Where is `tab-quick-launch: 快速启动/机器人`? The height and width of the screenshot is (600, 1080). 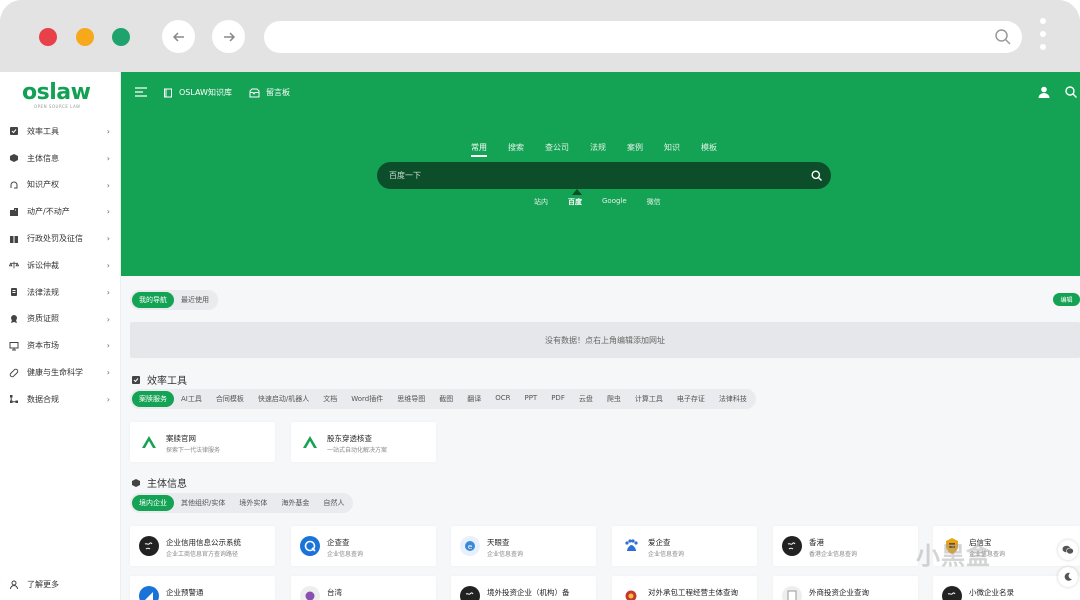 tab-quick-launch: 快速启动/机器人 is located at coordinates (283, 399).